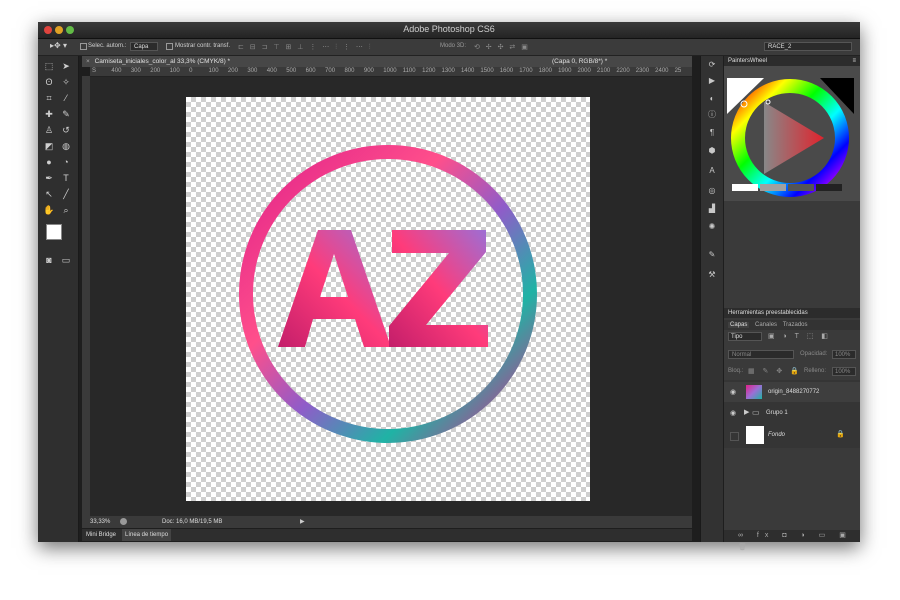  What do you see at coordinates (147, 535) in the screenshot?
I see `tab-timeline: Línea de tiempo` at bounding box center [147, 535].